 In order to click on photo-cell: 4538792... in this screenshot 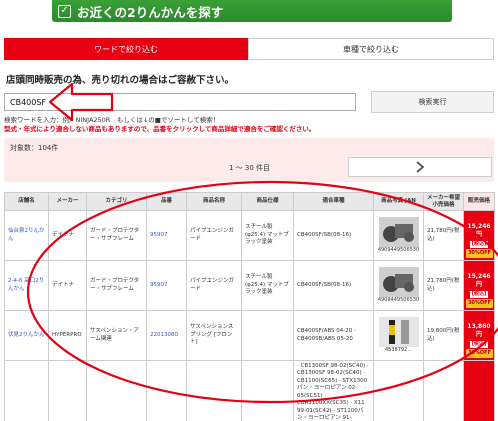, I will do `click(398, 335)`.